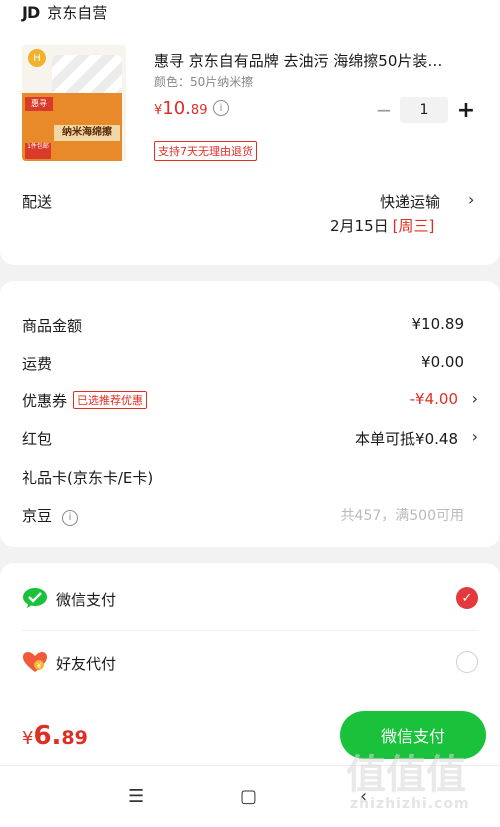 The image size is (500, 827). Describe the element at coordinates (438, 324) in the screenshot. I see `goods-amount-value: ¥10.89` at that location.